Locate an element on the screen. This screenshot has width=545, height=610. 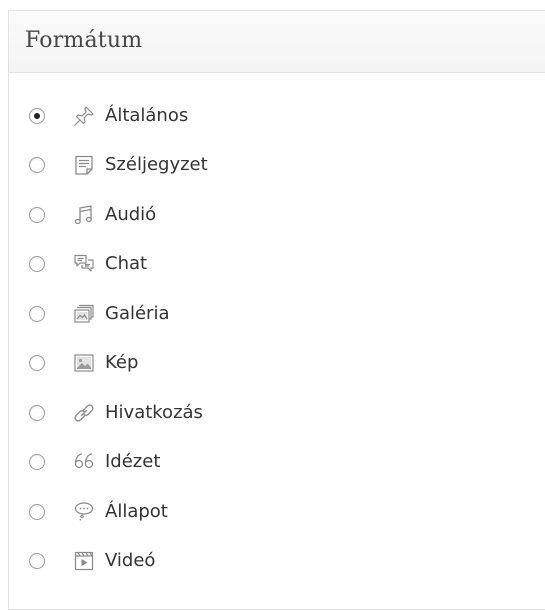
format-label: Széljegyzet is located at coordinates (156, 165).